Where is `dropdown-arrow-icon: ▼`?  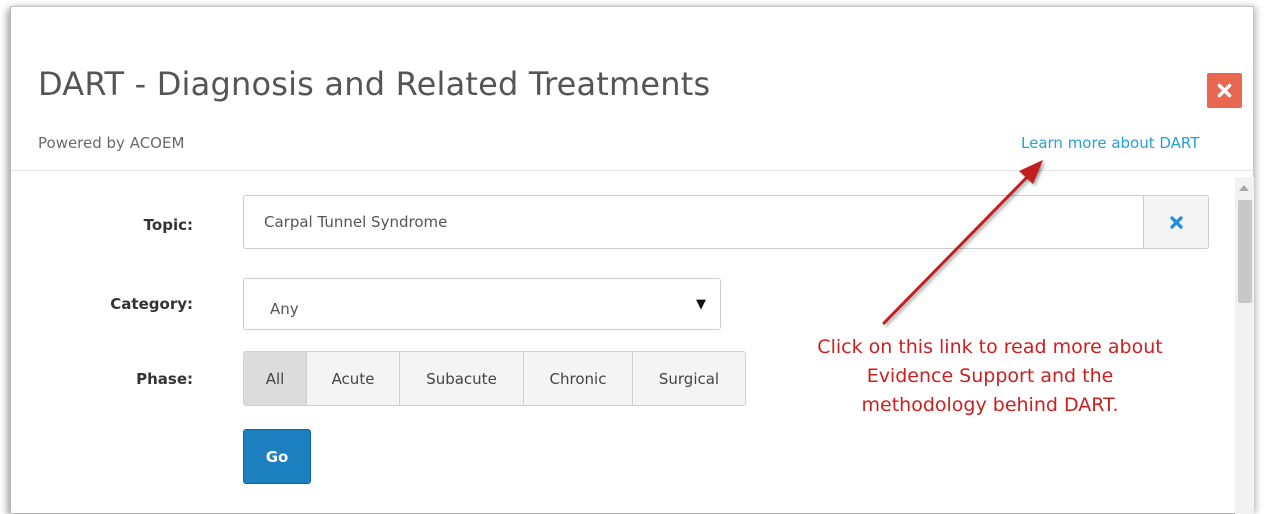 dropdown-arrow-icon: ▼ is located at coordinates (701, 304).